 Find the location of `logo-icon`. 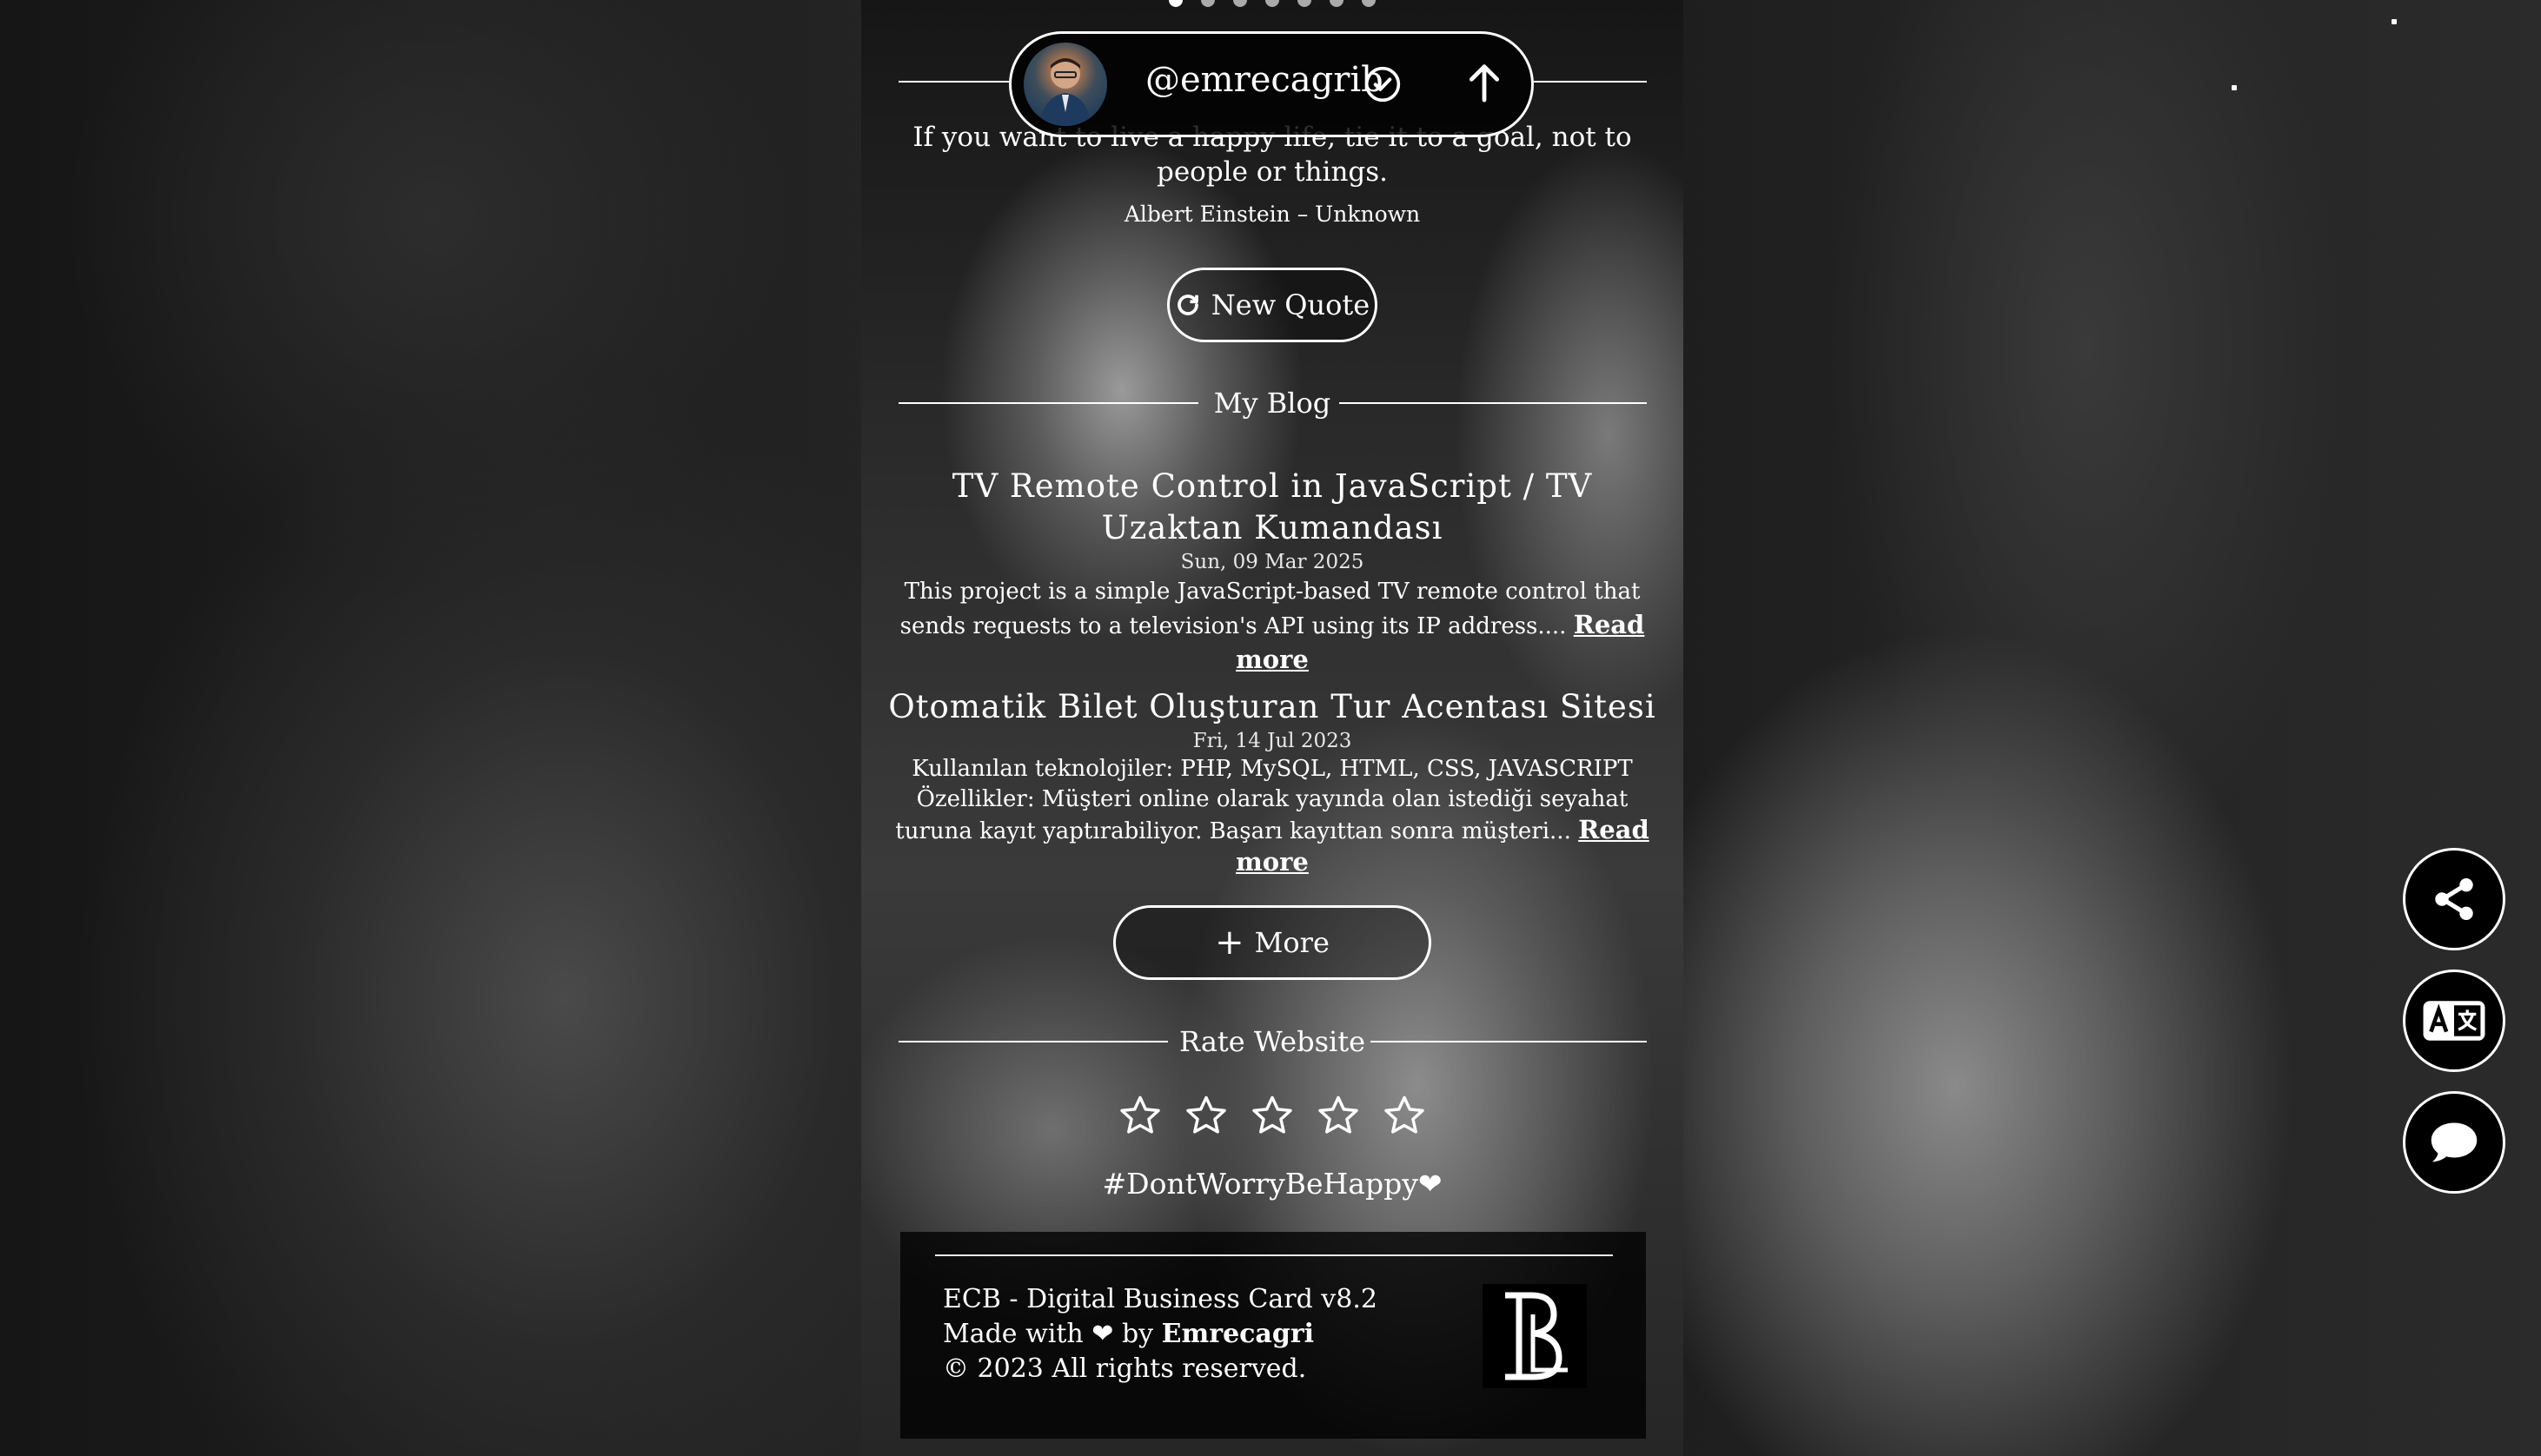

logo-icon is located at coordinates (1536, 1336).